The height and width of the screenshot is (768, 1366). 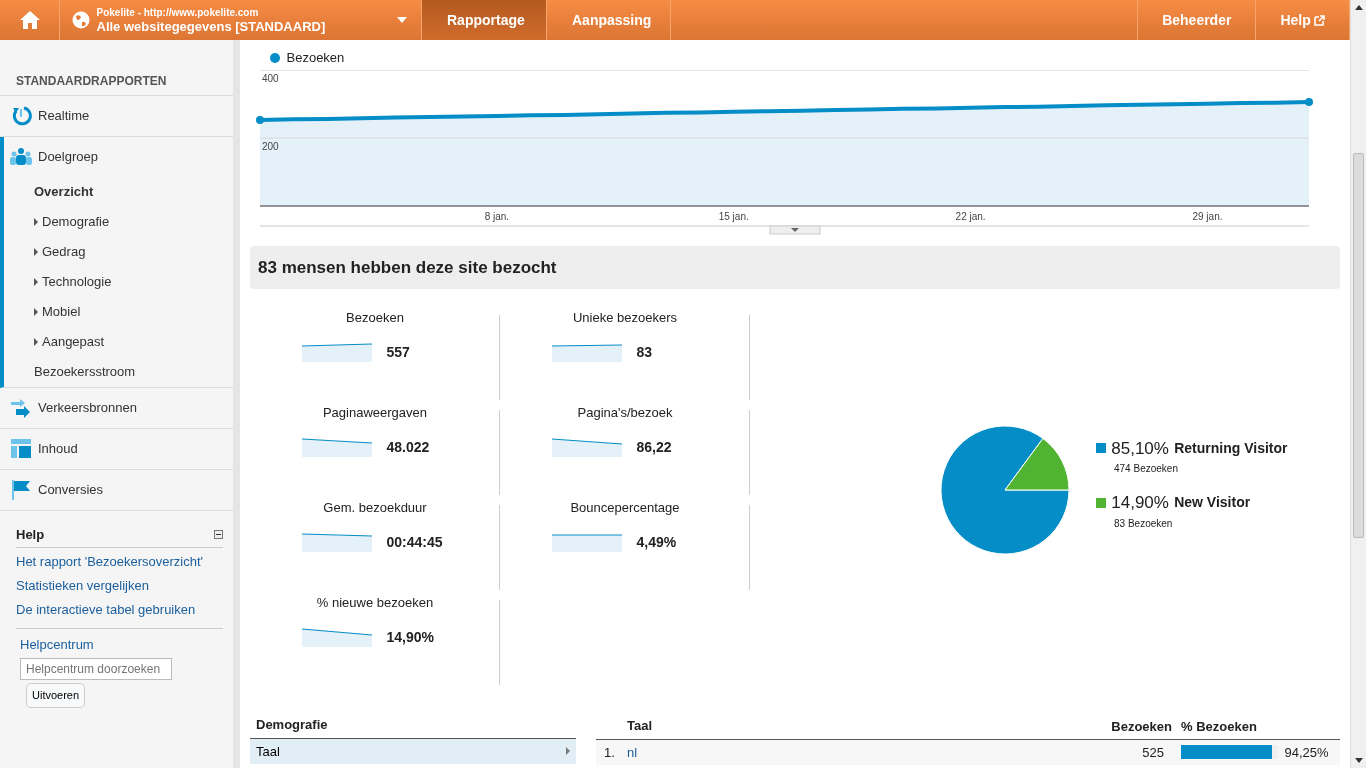 I want to click on home-icon, so click(x=29, y=20).